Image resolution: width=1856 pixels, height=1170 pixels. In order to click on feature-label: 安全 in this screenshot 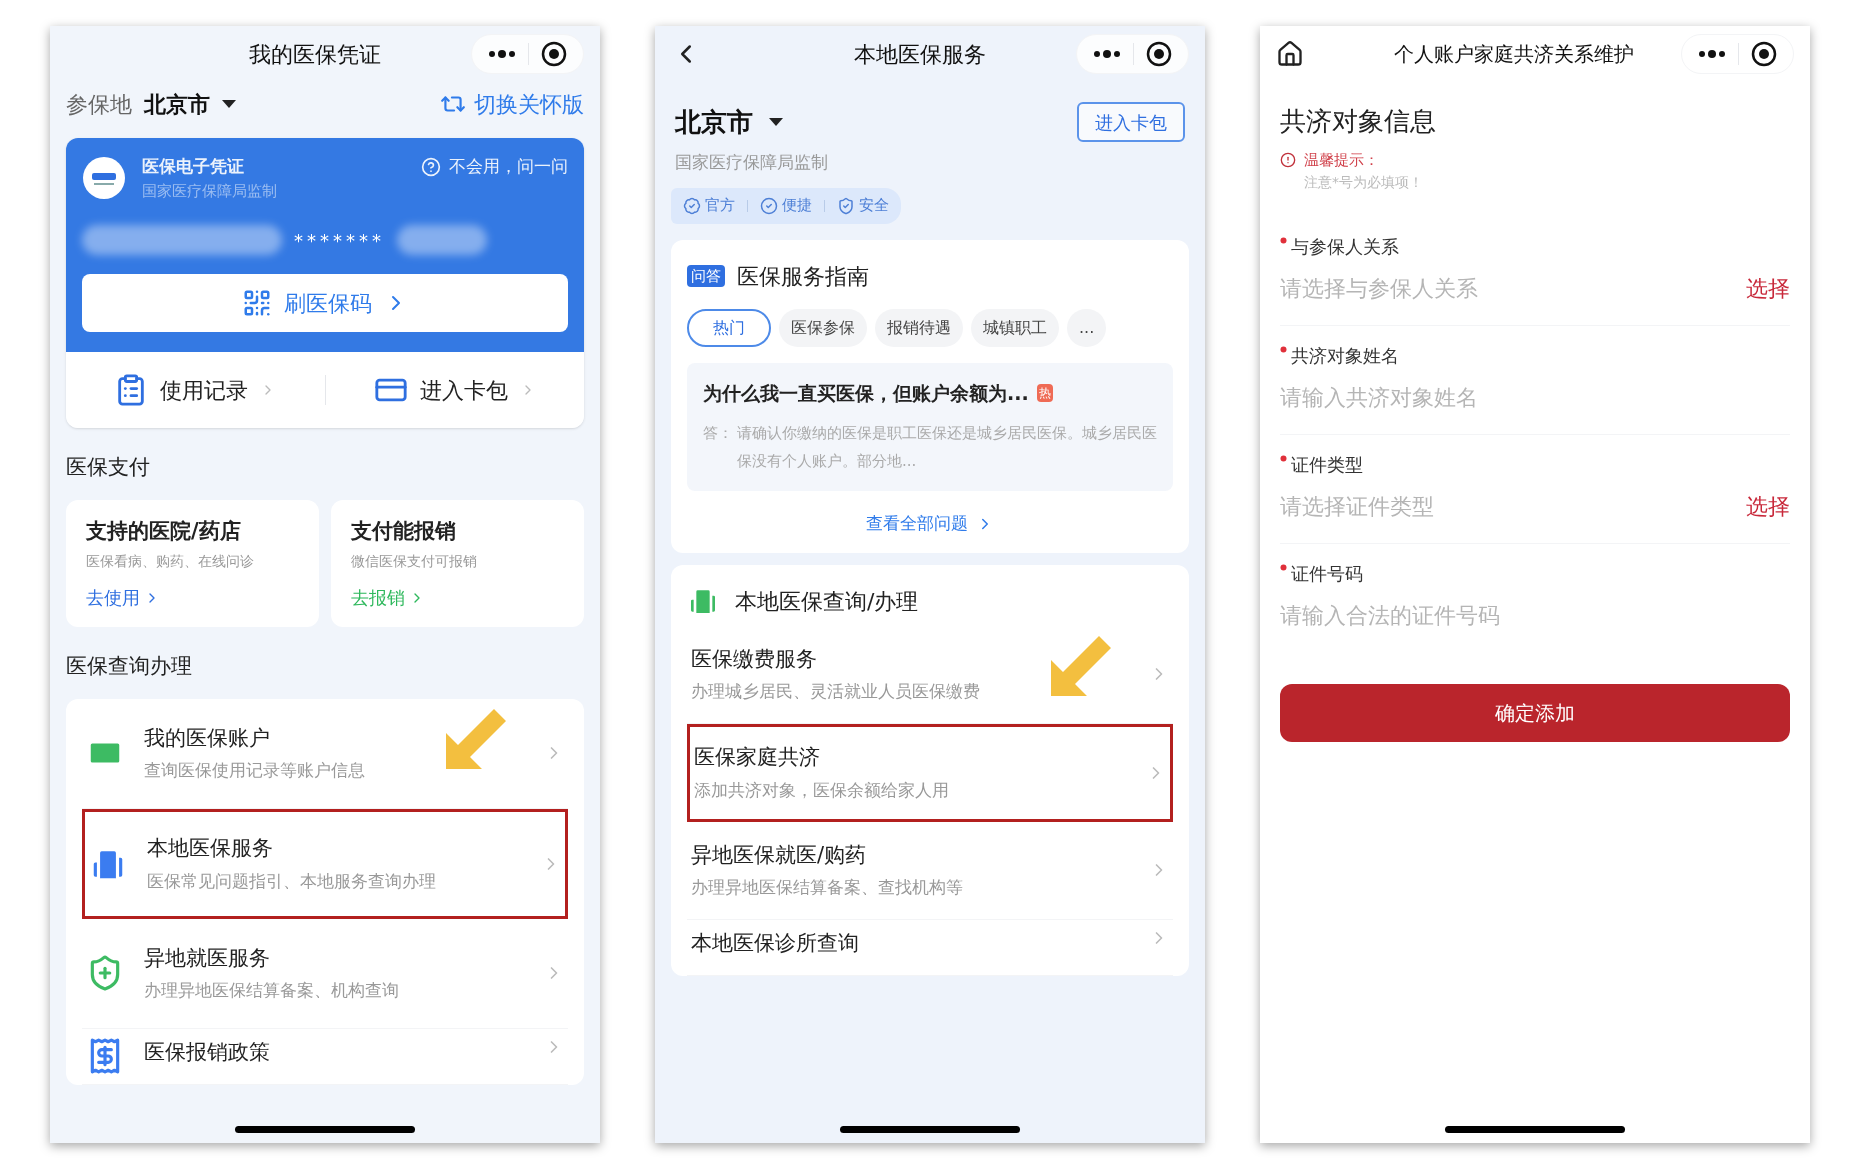, I will do `click(874, 206)`.